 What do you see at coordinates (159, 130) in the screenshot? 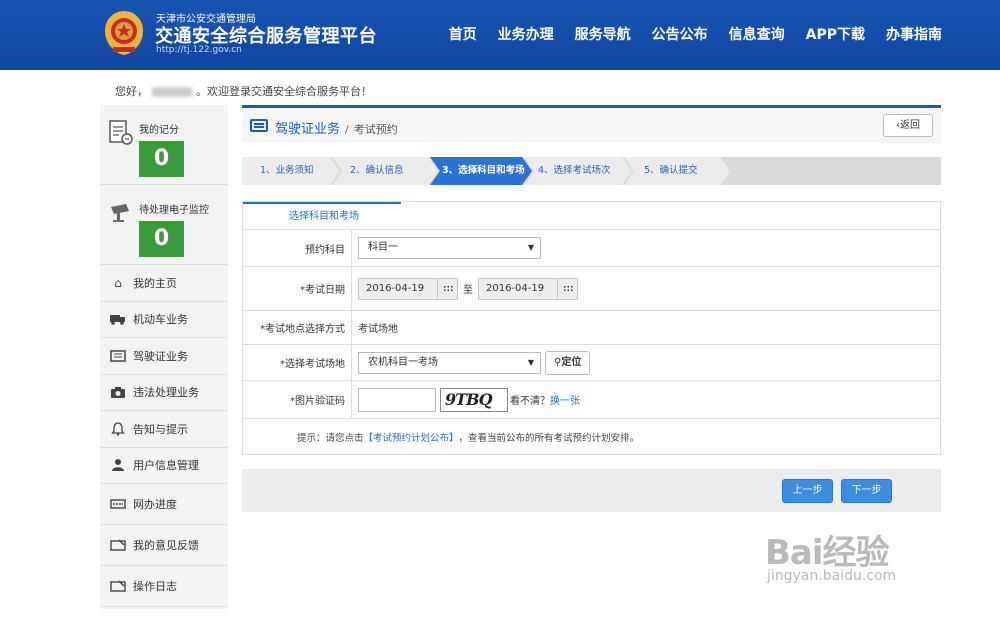
I see `score-label: 我的记分` at bounding box center [159, 130].